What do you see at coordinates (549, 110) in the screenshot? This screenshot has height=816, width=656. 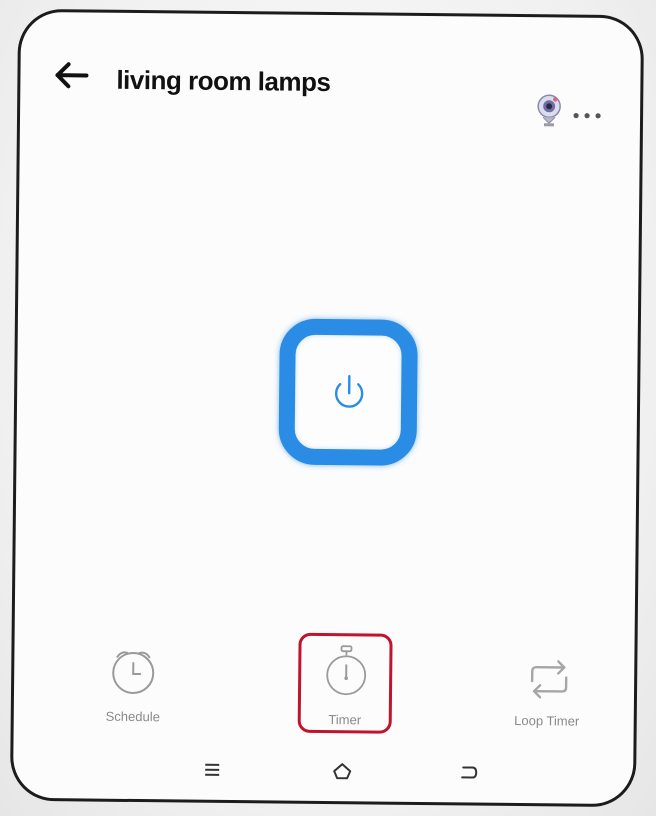 I see `camera-icon` at bounding box center [549, 110].